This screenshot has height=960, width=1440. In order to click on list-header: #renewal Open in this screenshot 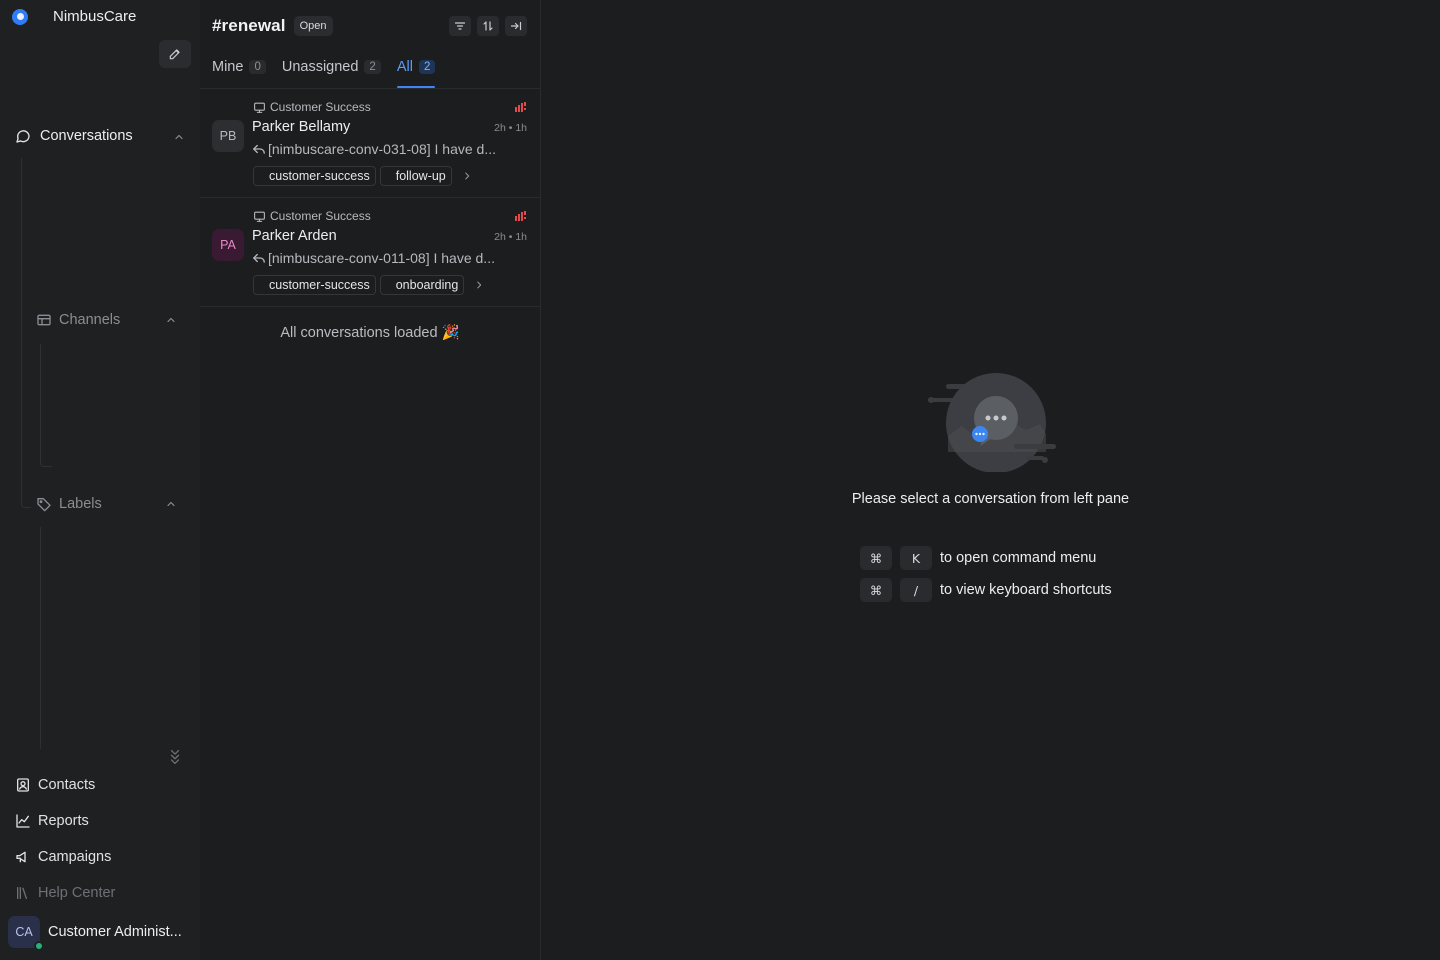, I will do `click(272, 26)`.